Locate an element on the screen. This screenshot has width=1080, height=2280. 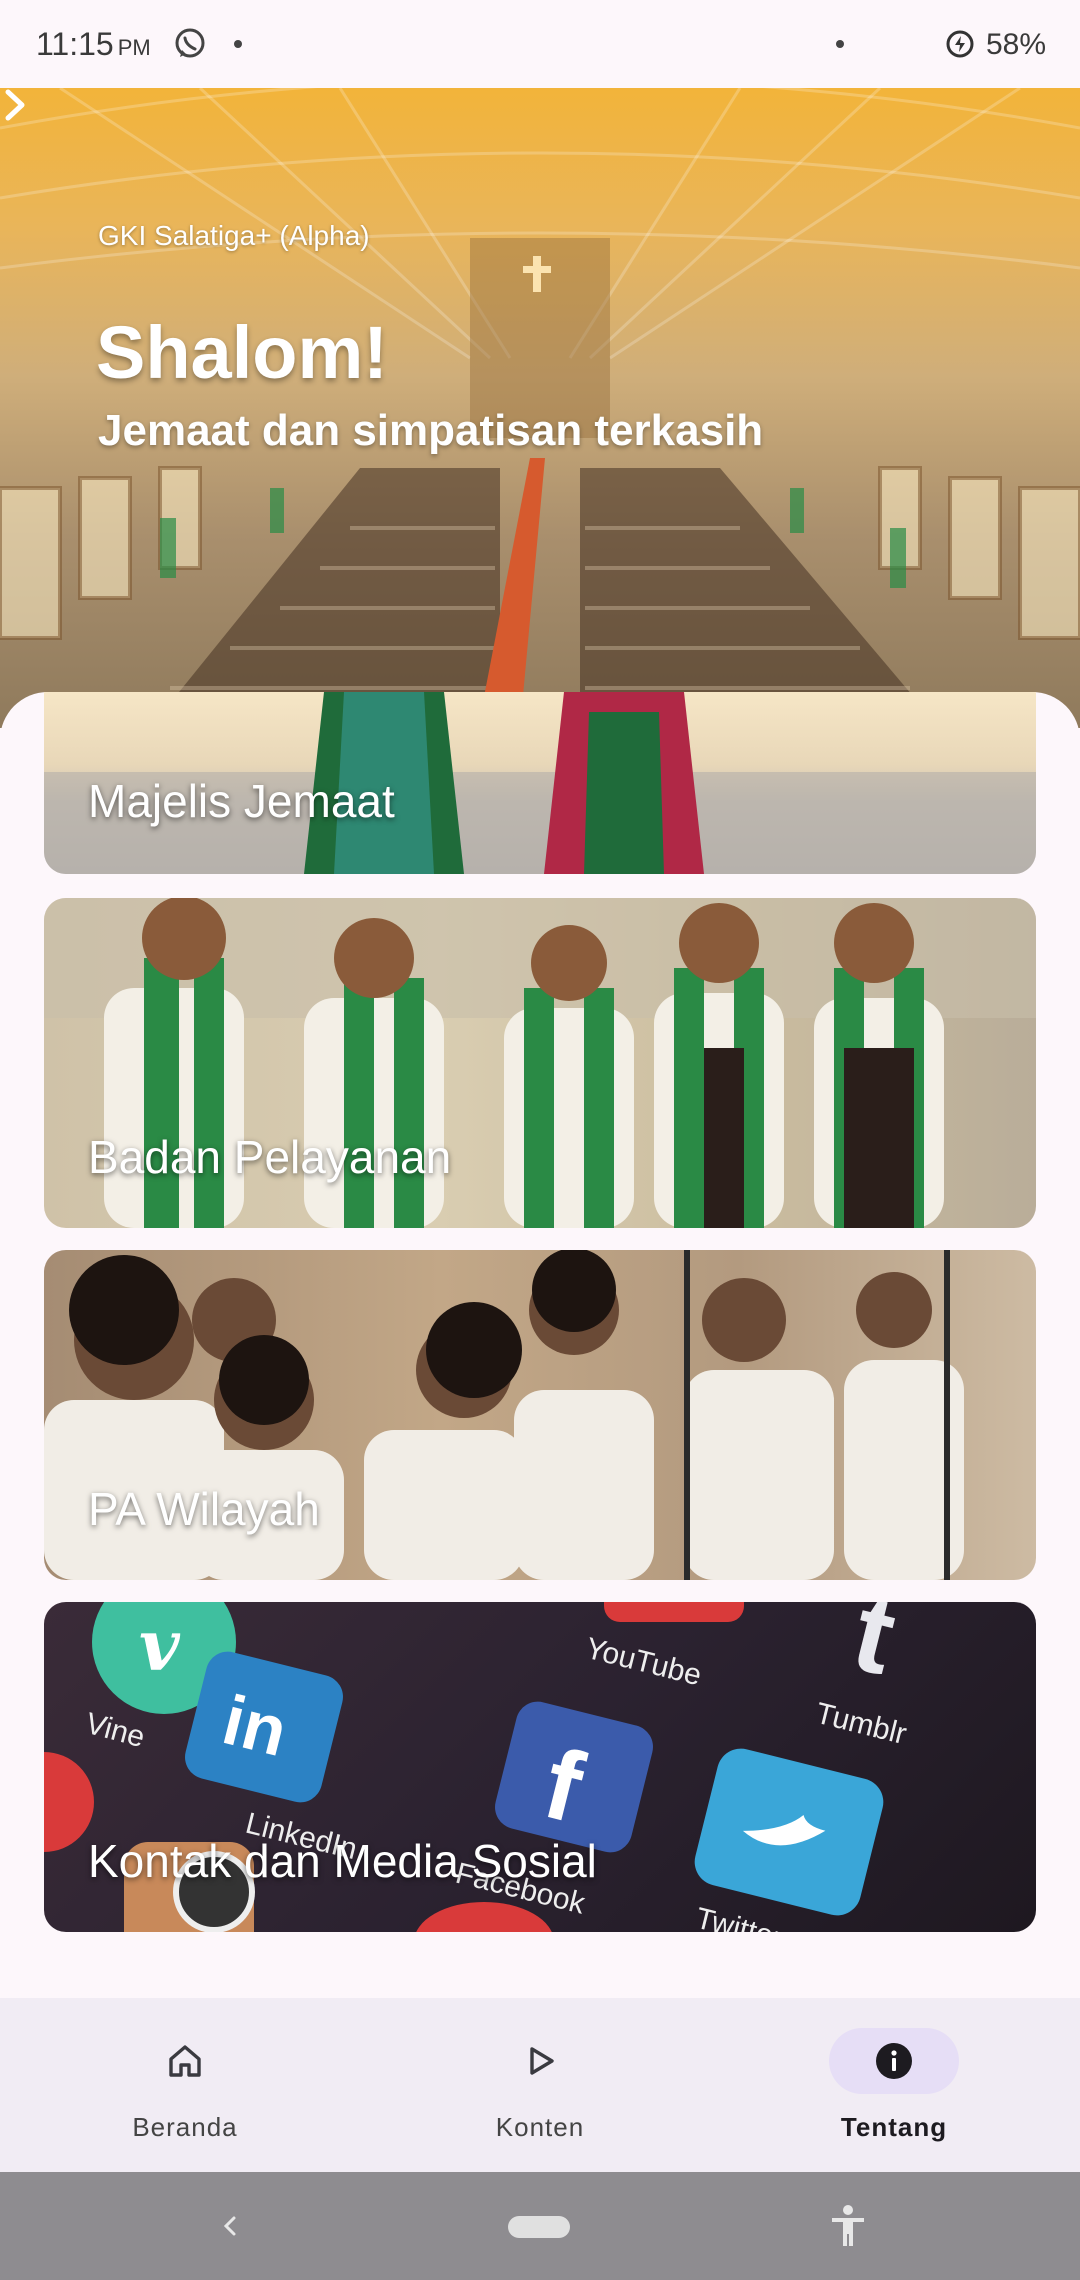
bottom-navigation: Beranda Konten Tentang is located at coordinates (540, 2085).